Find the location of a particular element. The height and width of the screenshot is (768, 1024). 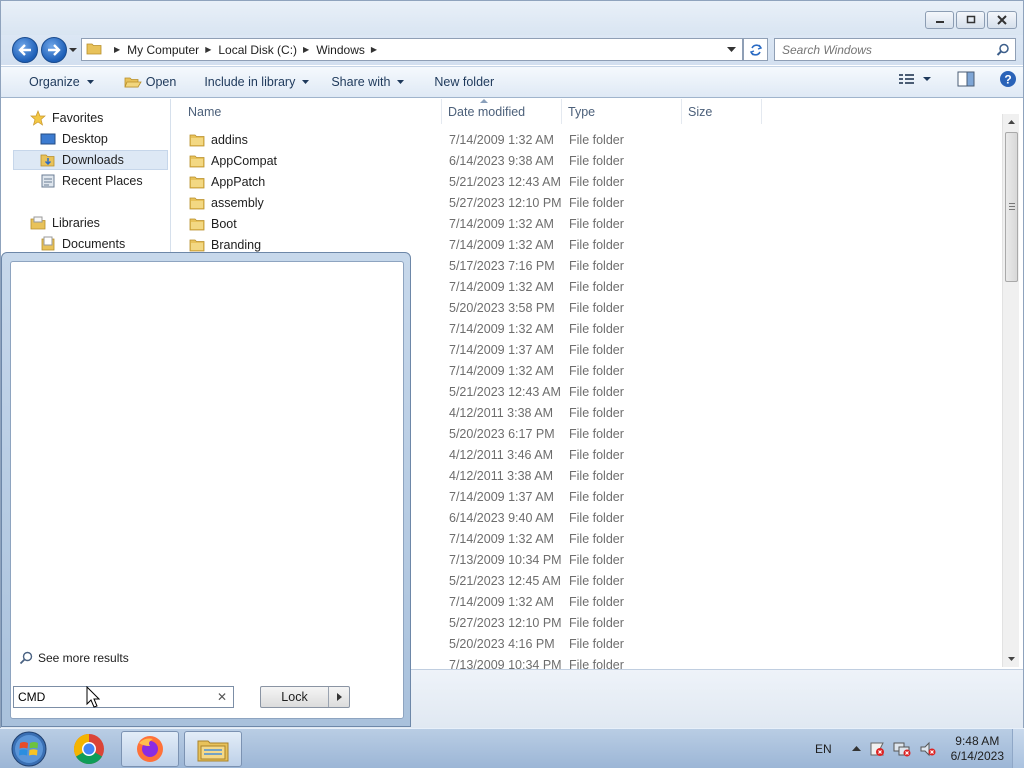

recent-pages-chevron-icon is located at coordinates (73, 50).